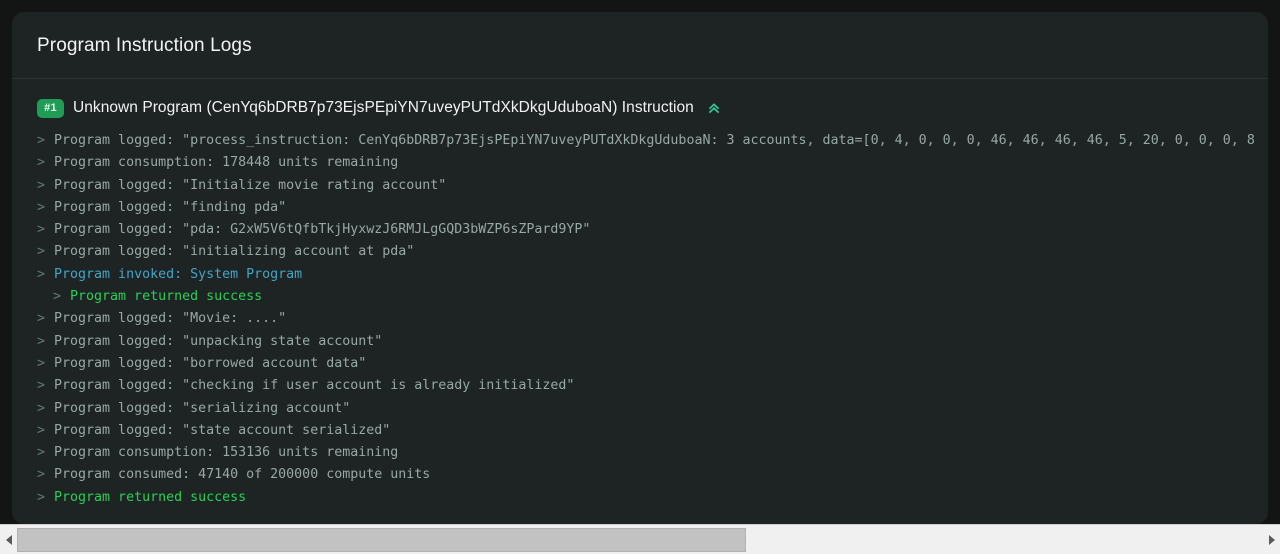 The image size is (1280, 554). I want to click on arrow-right-icon, so click(1271, 539).